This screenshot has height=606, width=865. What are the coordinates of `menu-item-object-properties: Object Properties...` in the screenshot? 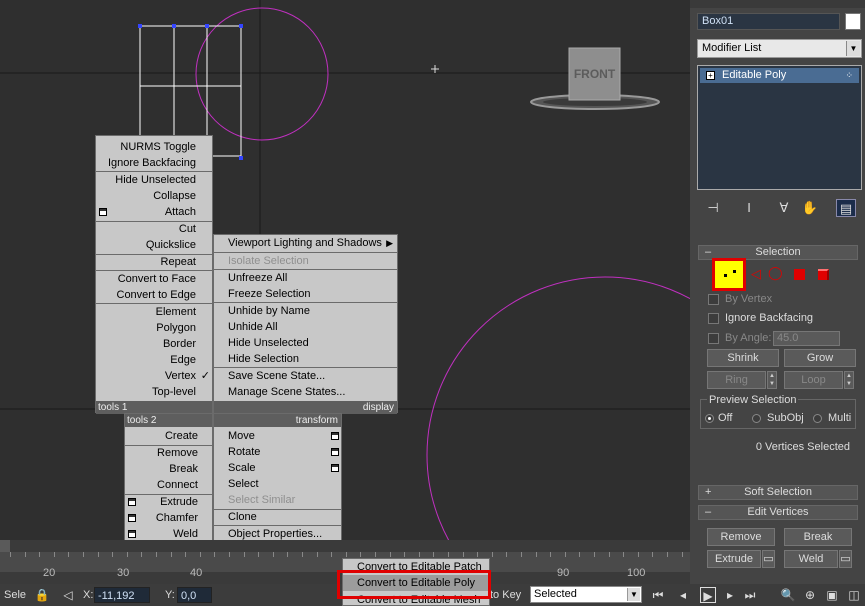 It's located at (275, 533).